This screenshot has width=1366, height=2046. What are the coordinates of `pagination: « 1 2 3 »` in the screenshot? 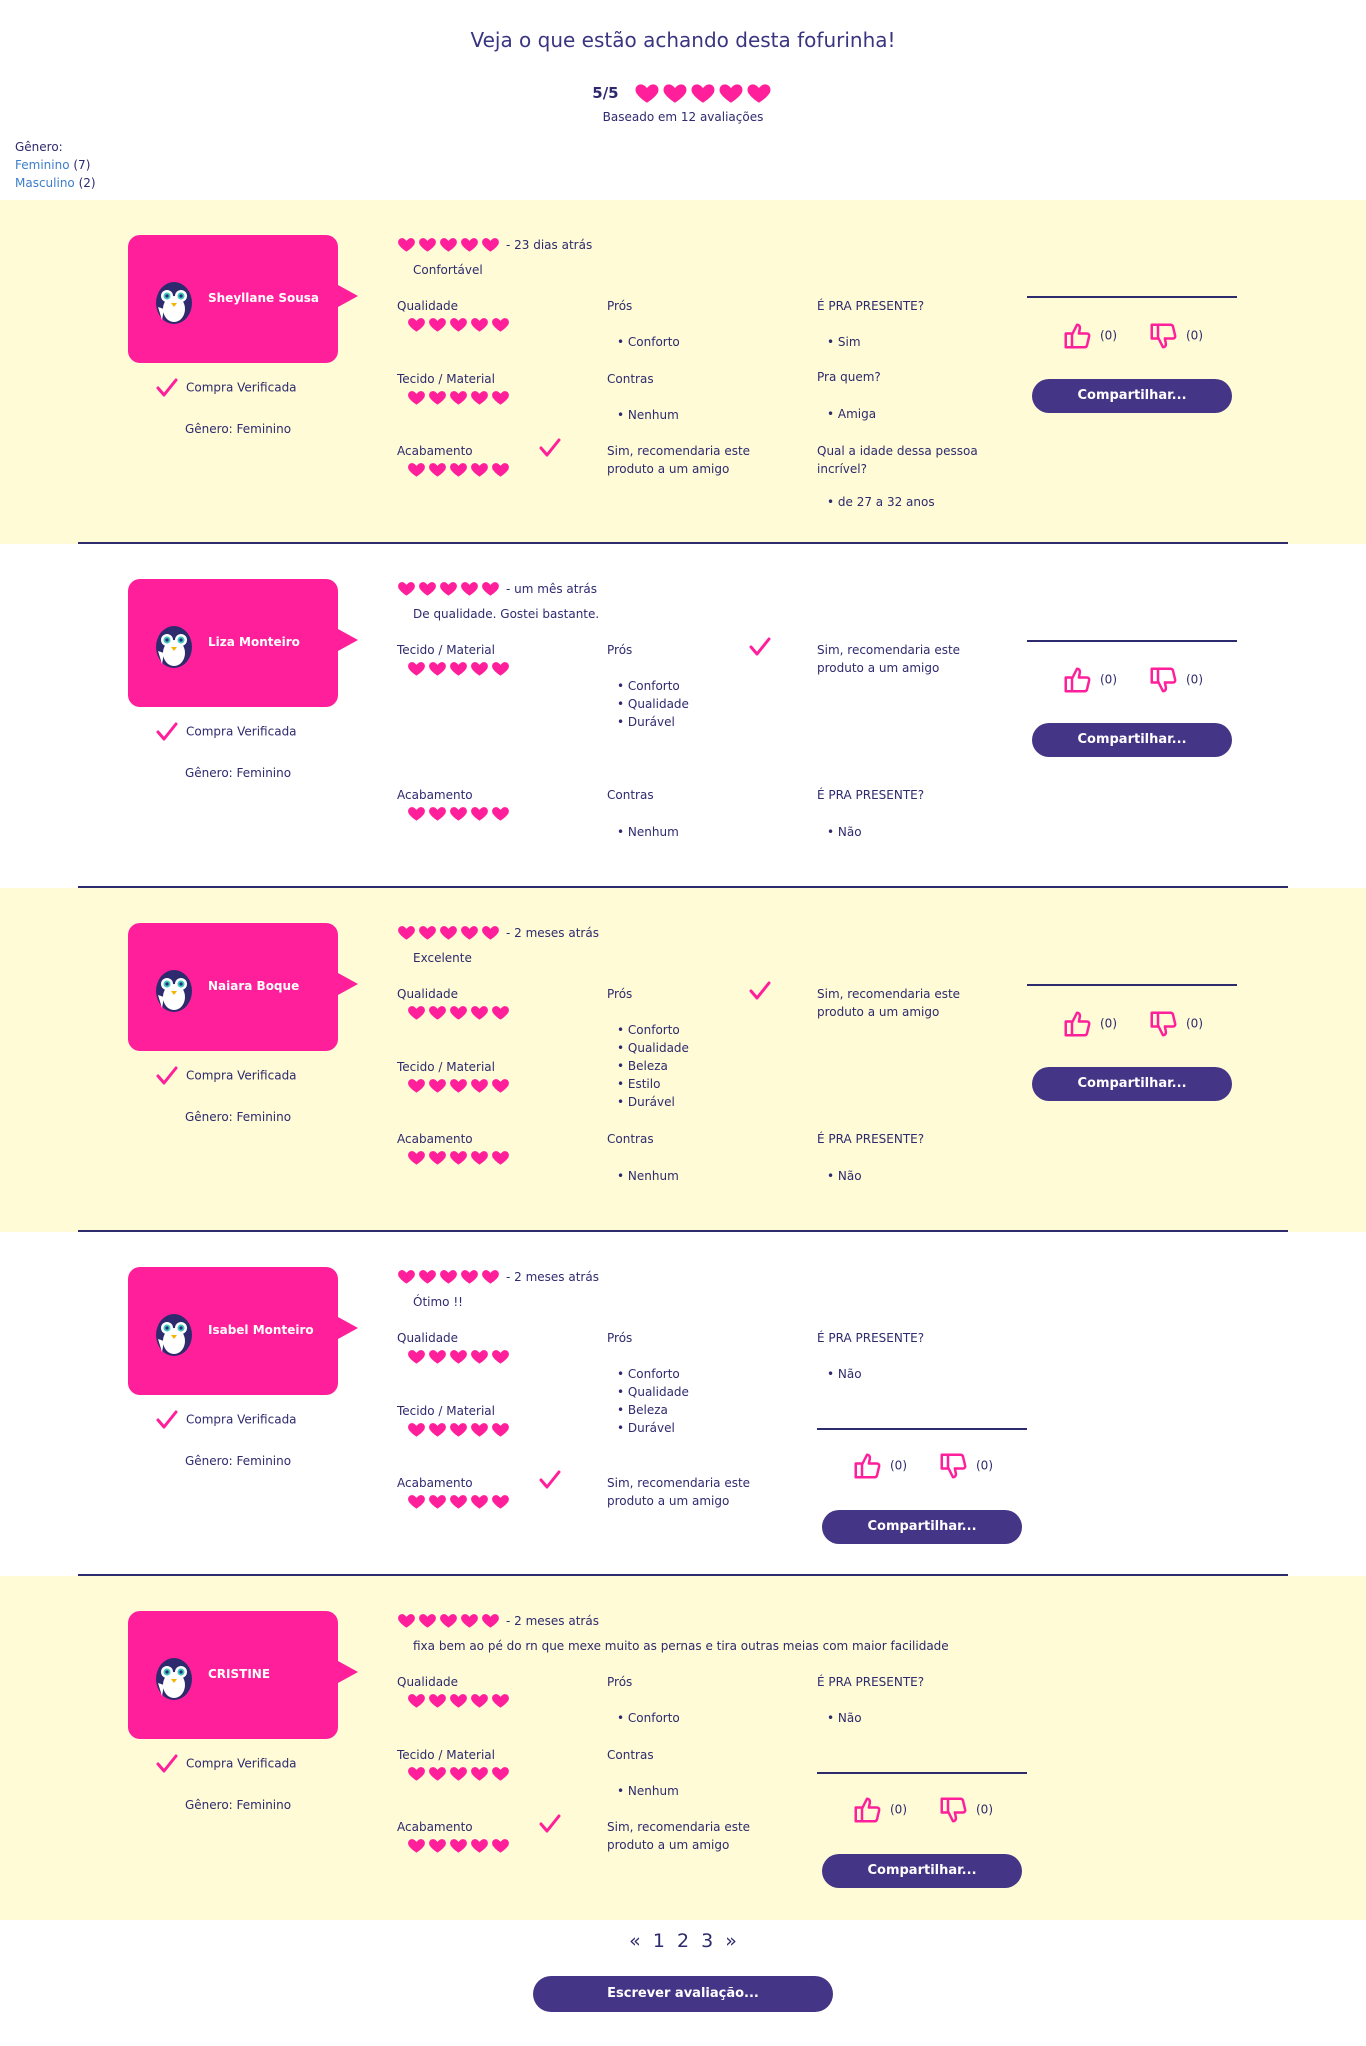 It's located at (683, 1941).